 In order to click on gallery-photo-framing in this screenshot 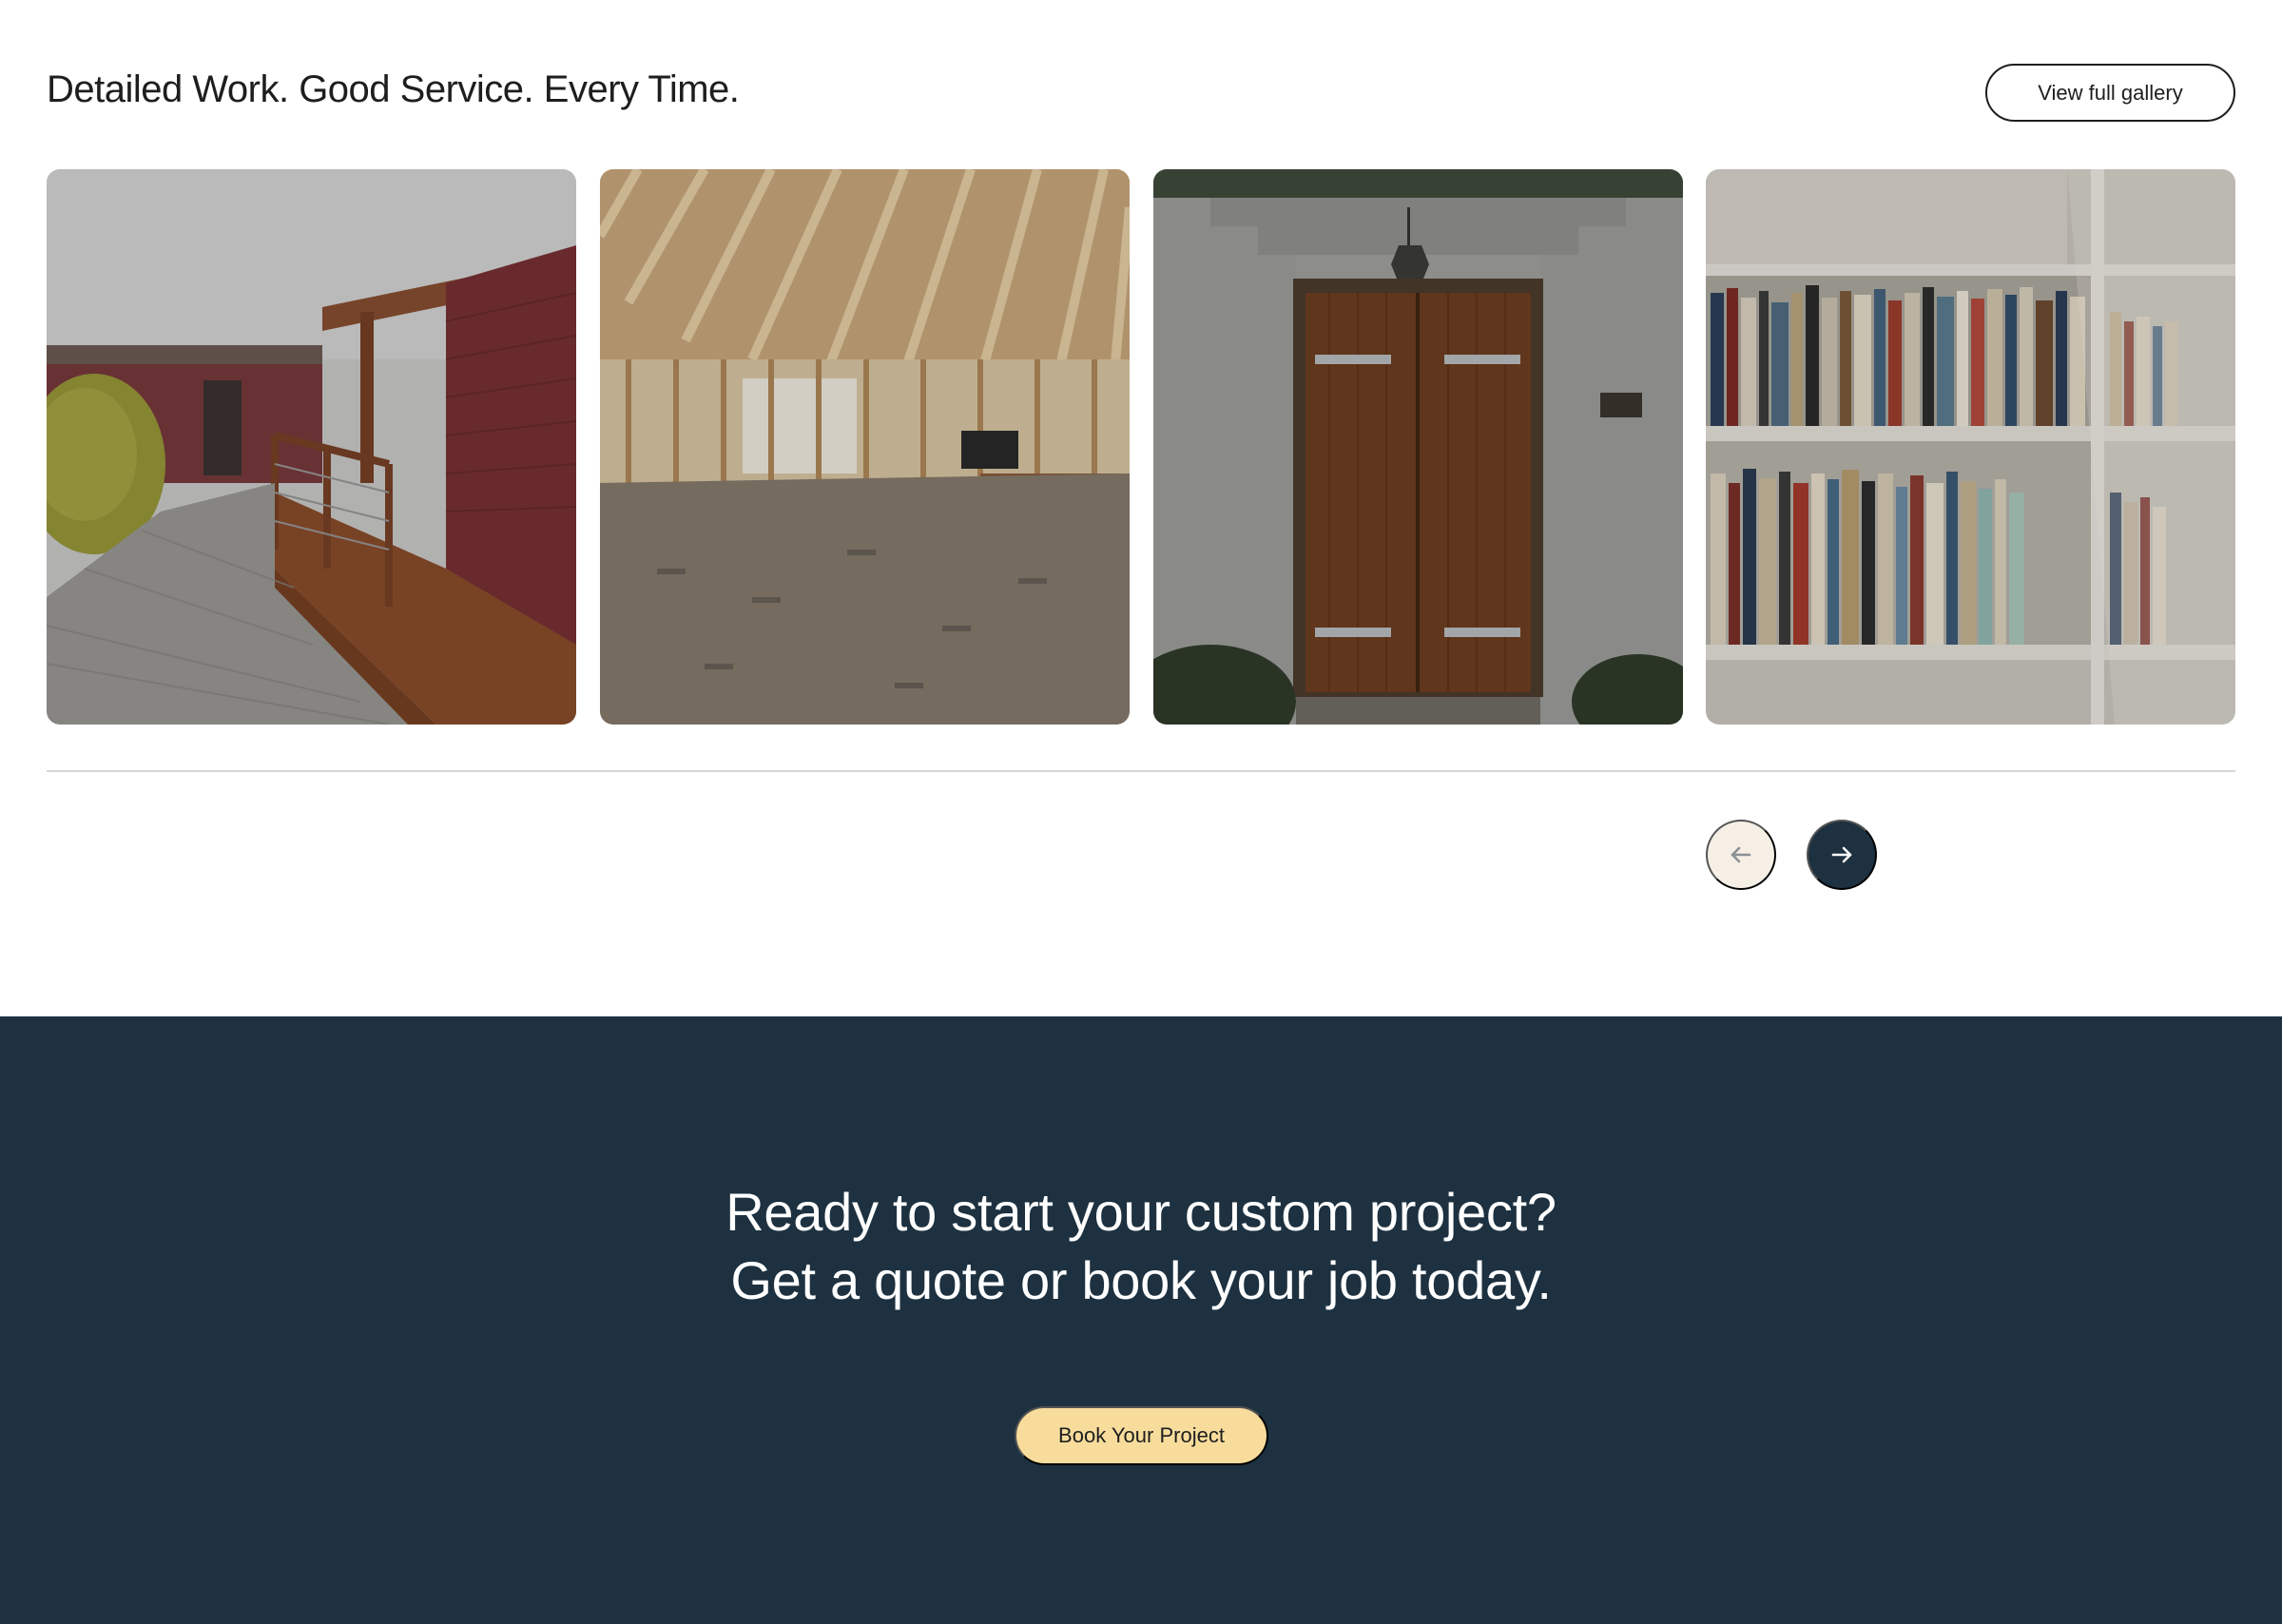, I will do `click(865, 447)`.